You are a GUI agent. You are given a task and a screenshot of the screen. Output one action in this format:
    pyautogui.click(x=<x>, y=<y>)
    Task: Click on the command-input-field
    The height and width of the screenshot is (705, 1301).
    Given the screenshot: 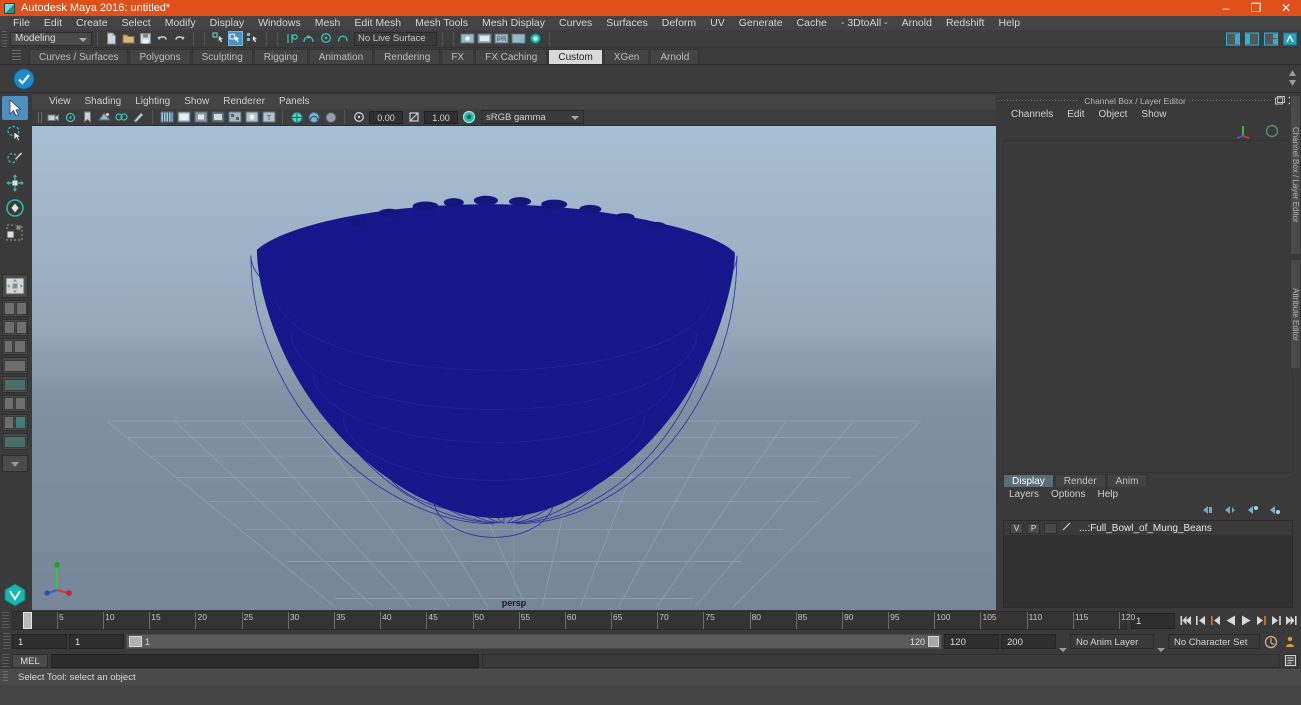 What is the action you would take?
    pyautogui.click(x=265, y=660)
    